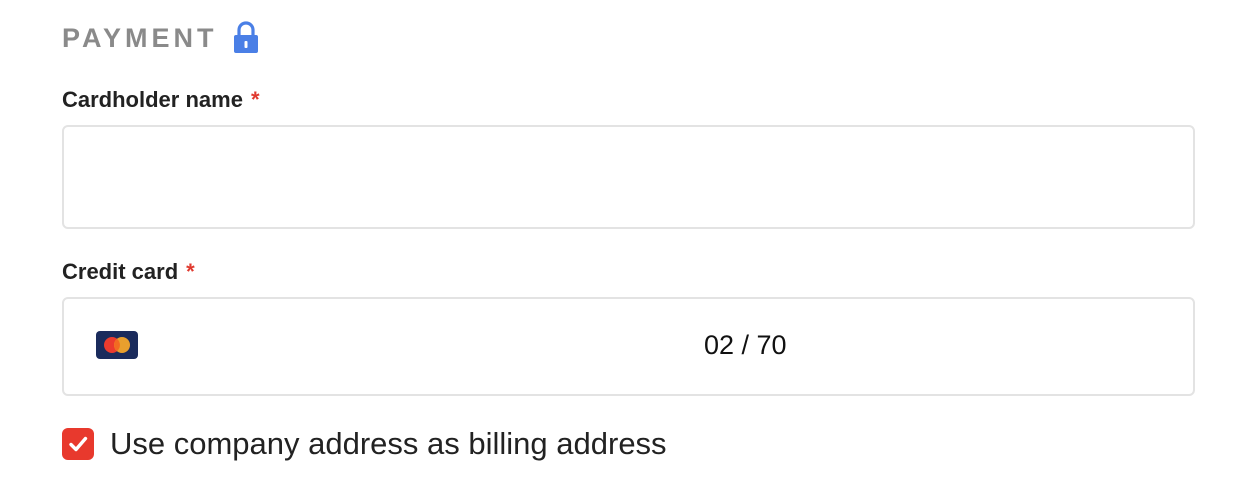 The width and height of the screenshot is (1258, 482). What do you see at coordinates (117, 345) in the screenshot?
I see `mastercard-icon` at bounding box center [117, 345].